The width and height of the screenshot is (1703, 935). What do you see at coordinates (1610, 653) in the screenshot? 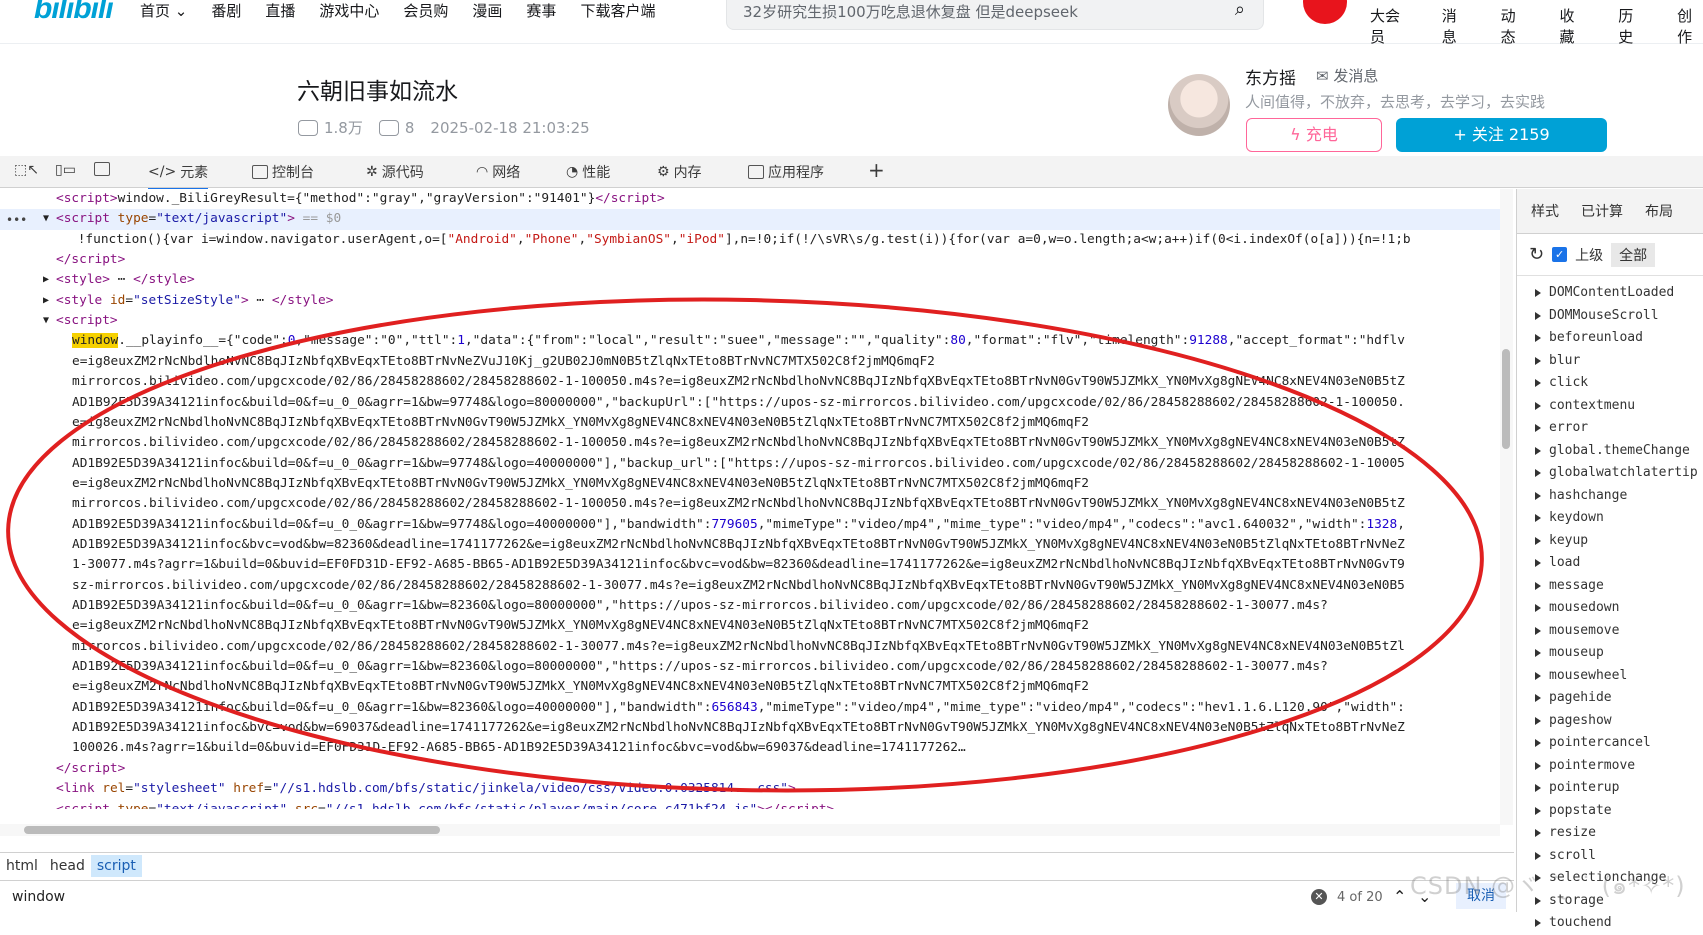
I see `event-listener-item: mouseup` at bounding box center [1610, 653].